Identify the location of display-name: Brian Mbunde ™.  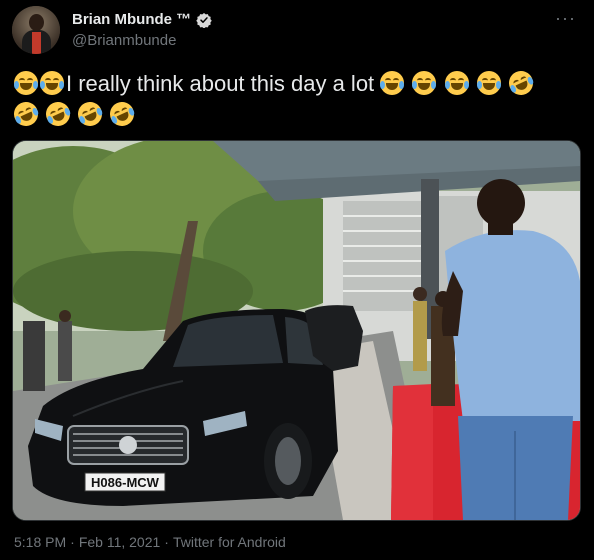
(131, 19).